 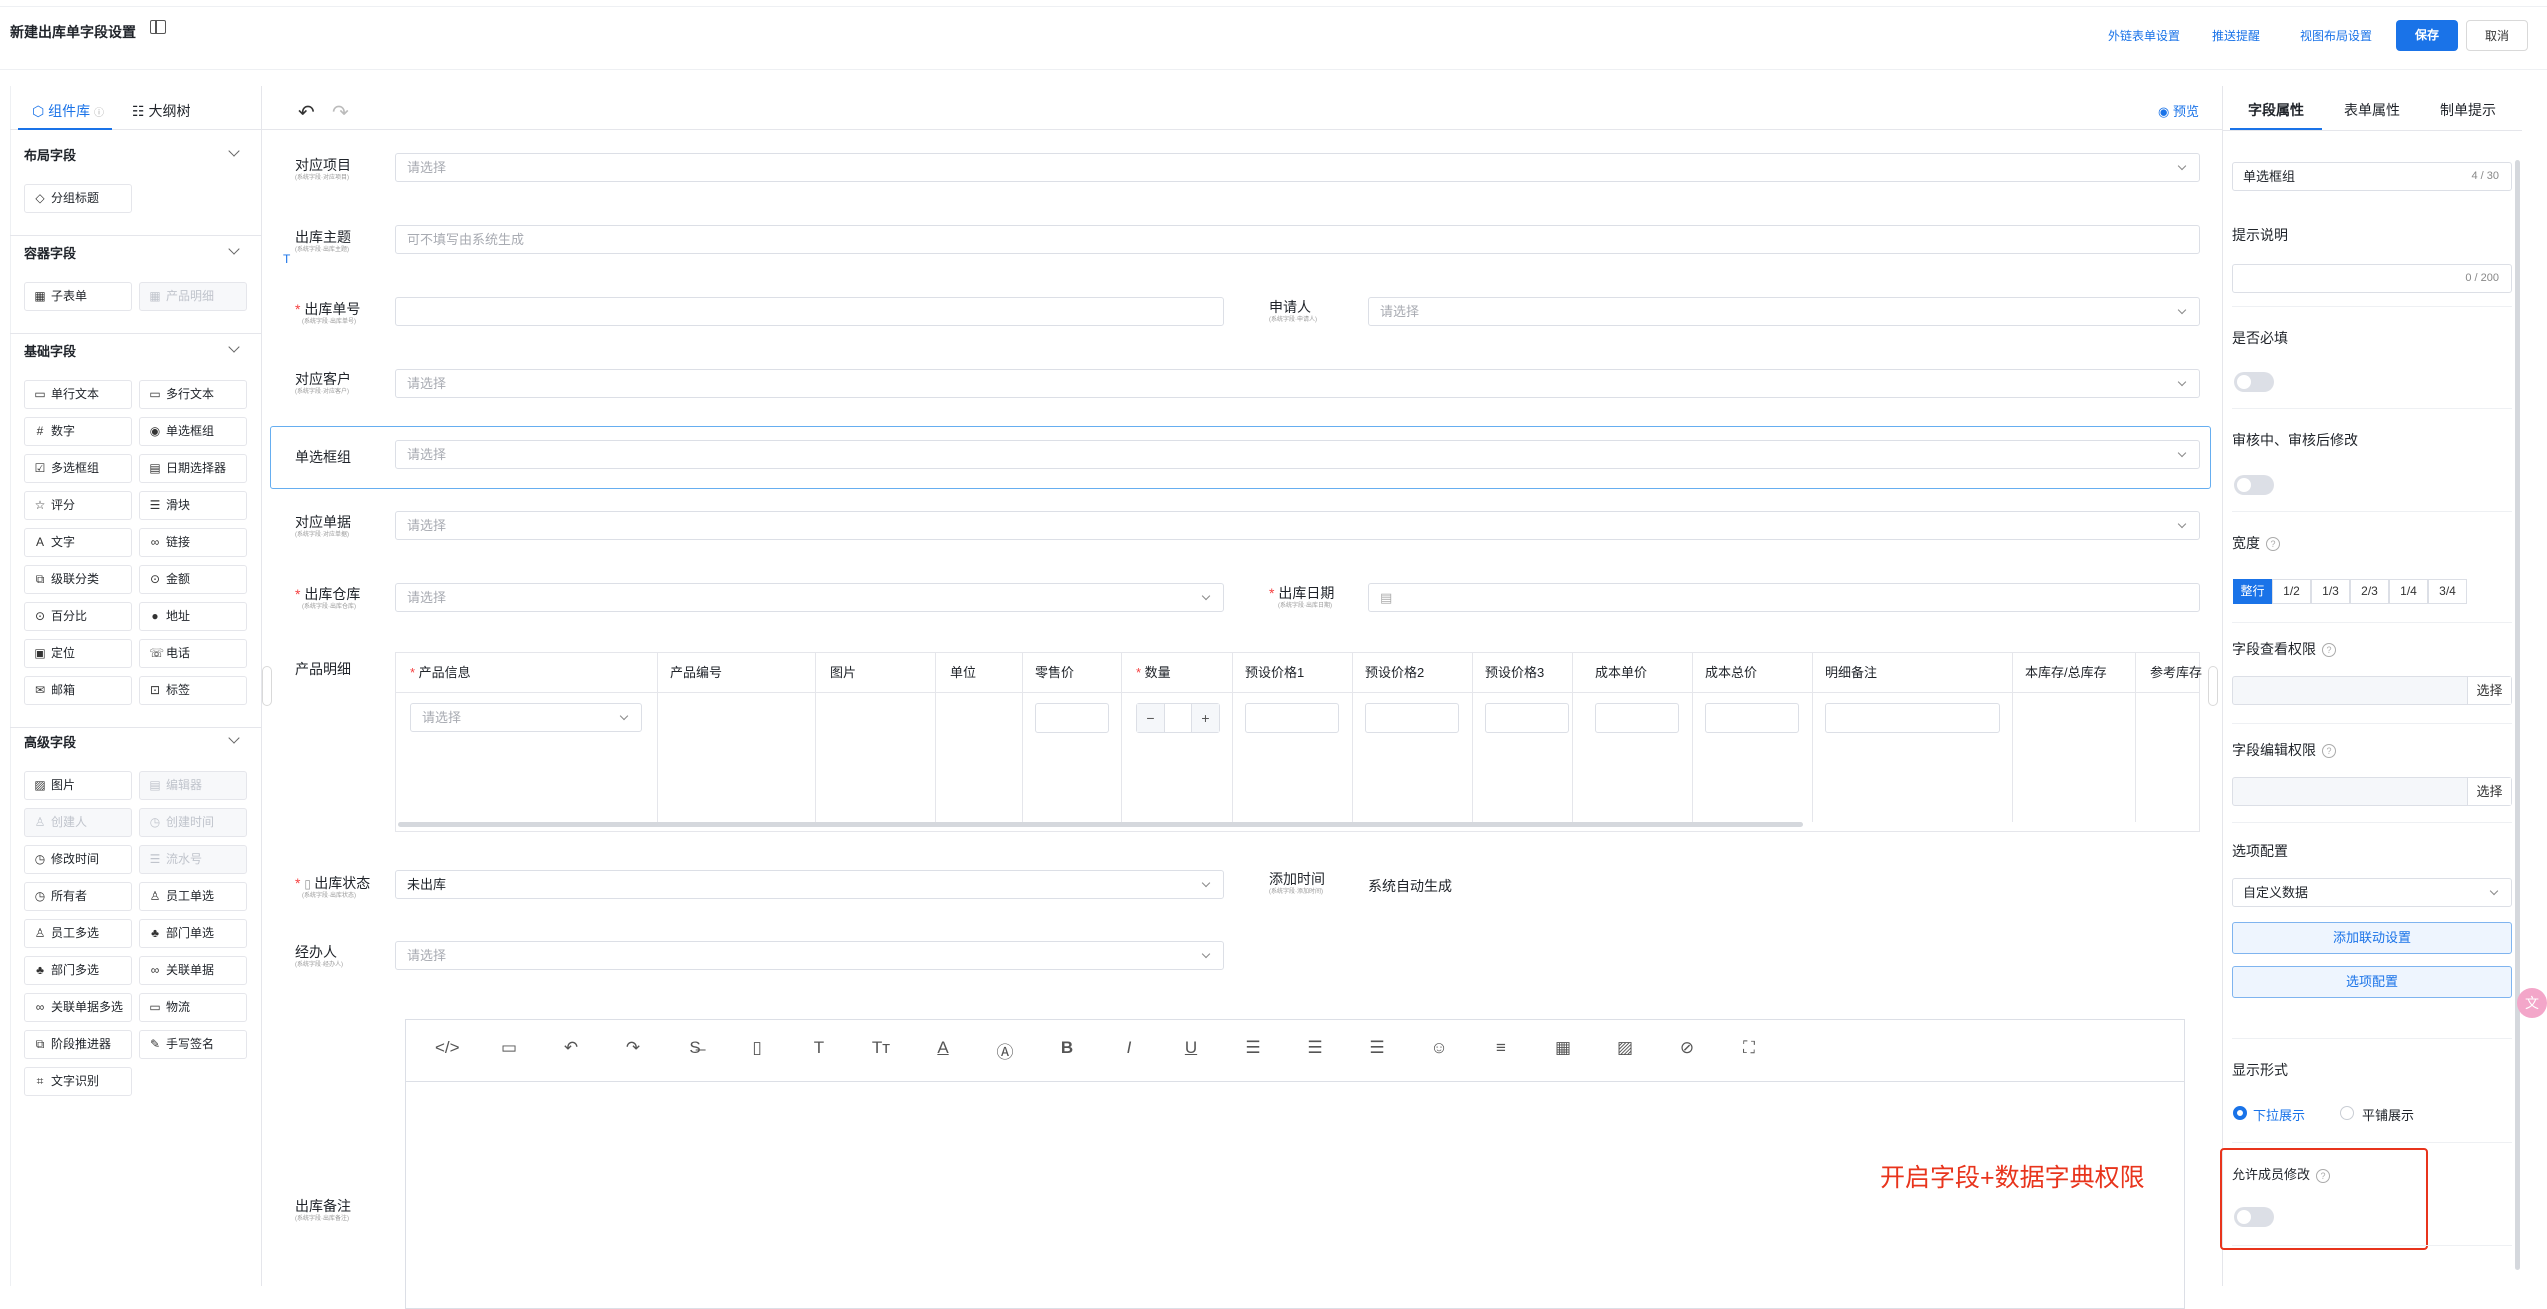 I want to click on view-layout-link: 视图布局设置, so click(x=2336, y=35).